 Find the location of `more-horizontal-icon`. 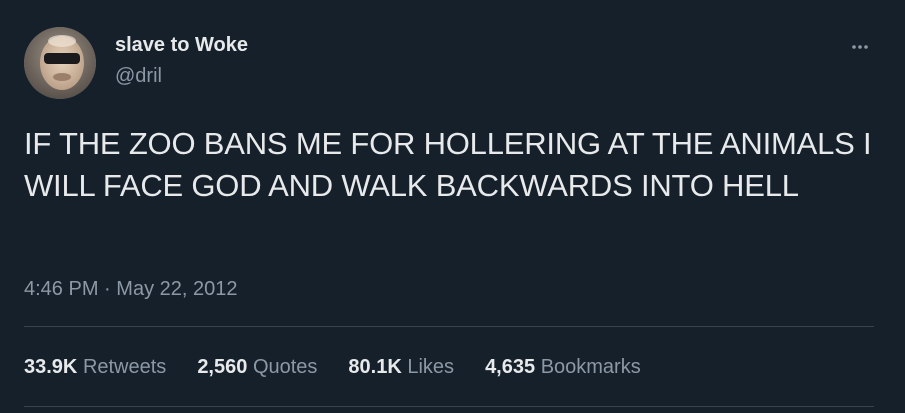

more-horizontal-icon is located at coordinates (860, 47).